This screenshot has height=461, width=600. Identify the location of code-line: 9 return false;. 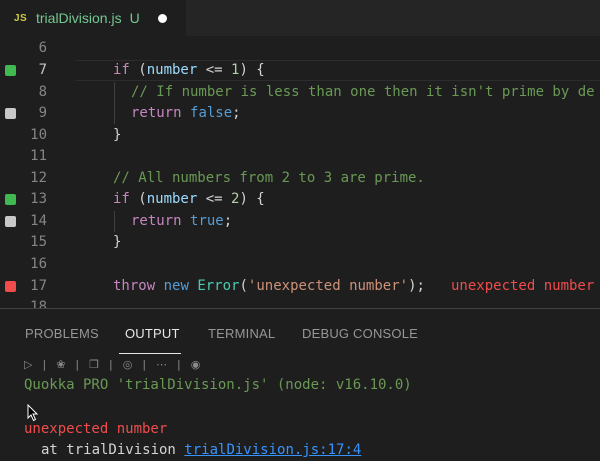
(300, 113).